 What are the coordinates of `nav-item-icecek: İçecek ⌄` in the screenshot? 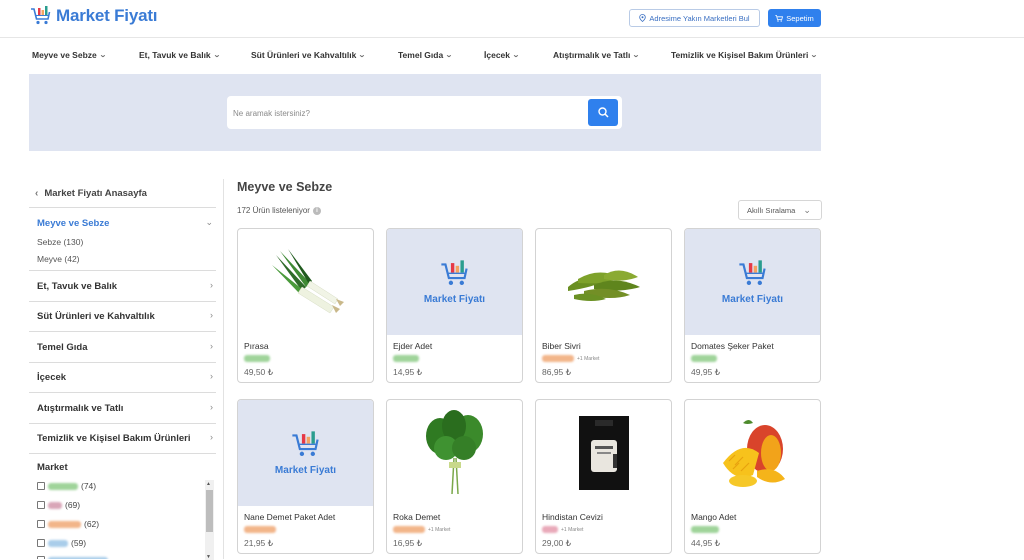 It's located at (502, 55).